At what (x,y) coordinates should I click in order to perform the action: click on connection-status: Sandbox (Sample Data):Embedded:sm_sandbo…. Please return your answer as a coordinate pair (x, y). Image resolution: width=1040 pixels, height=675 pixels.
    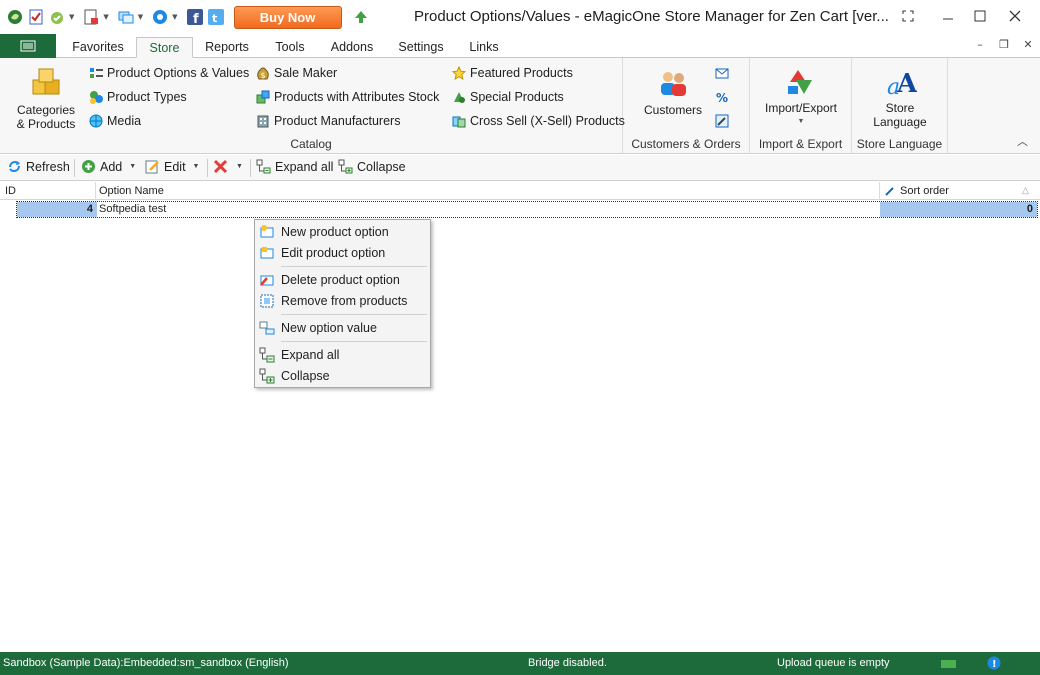
    Looking at the image, I should click on (146, 663).